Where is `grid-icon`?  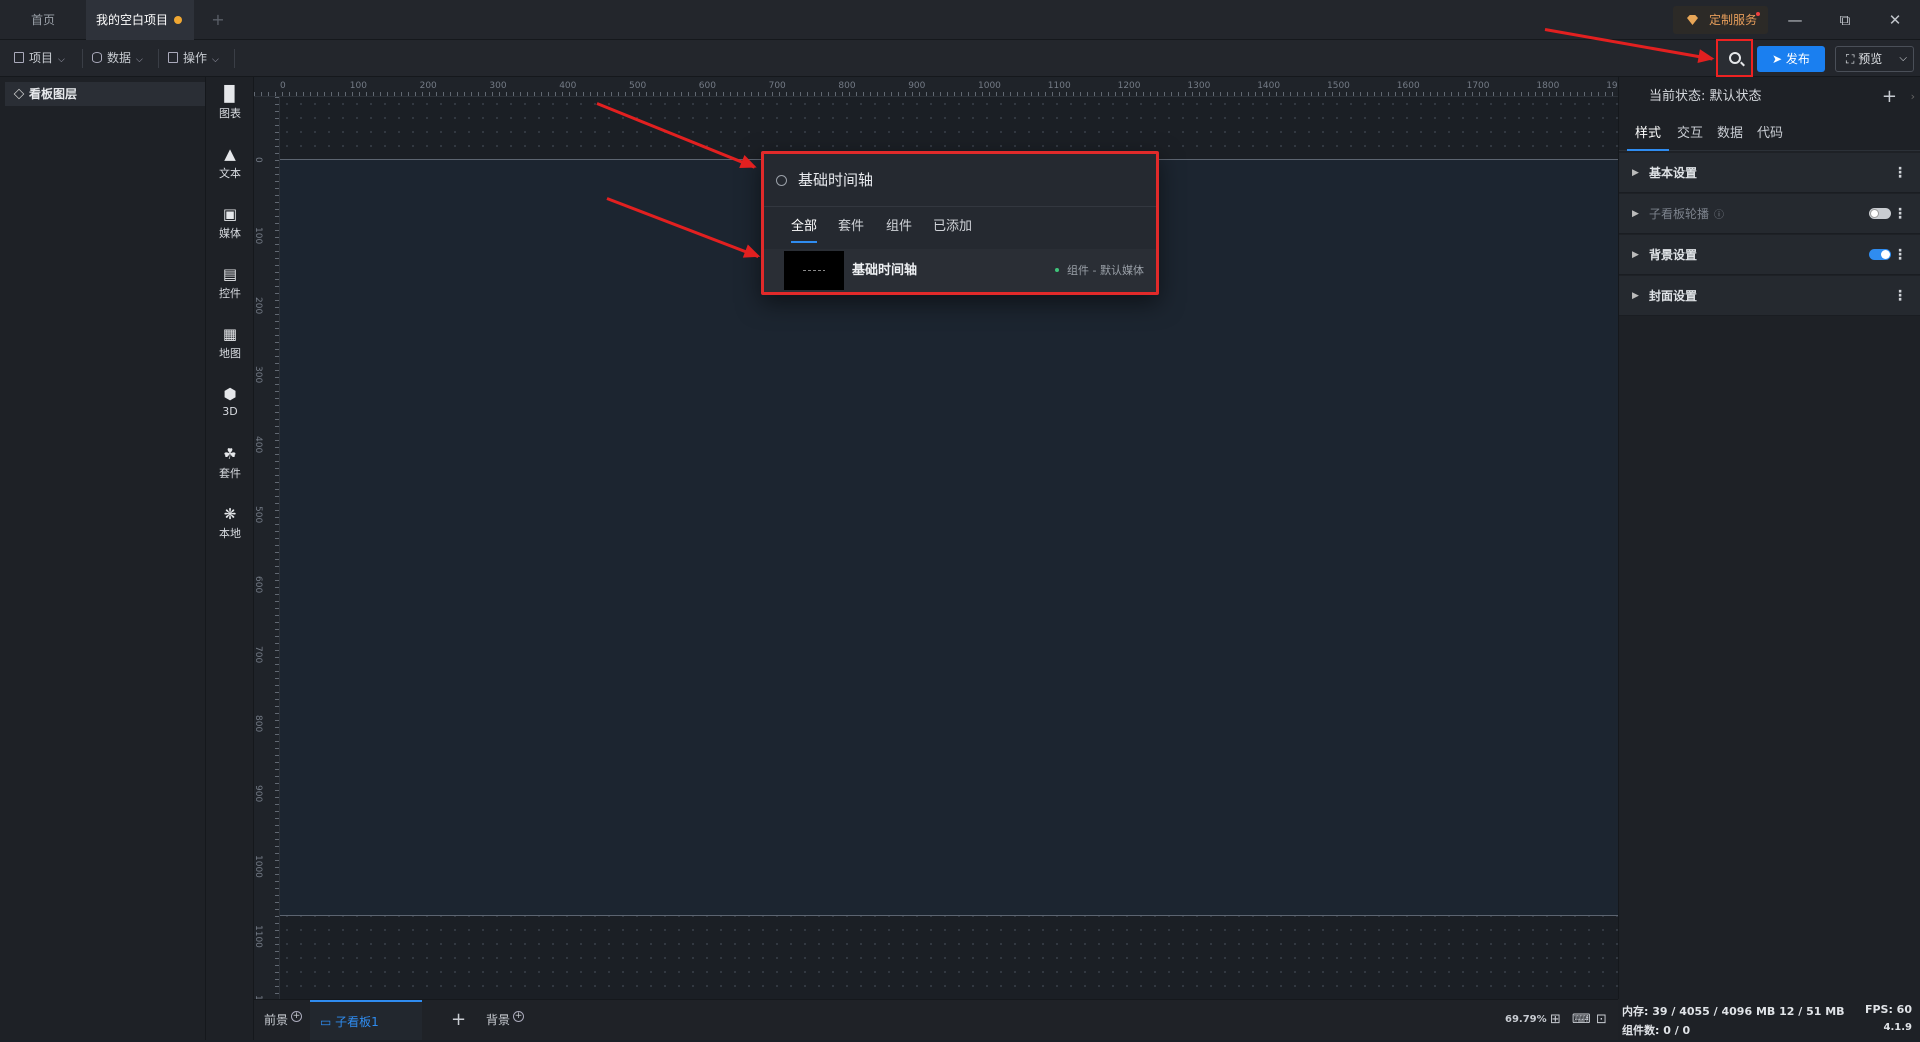
grid-icon is located at coordinates (173, 57).